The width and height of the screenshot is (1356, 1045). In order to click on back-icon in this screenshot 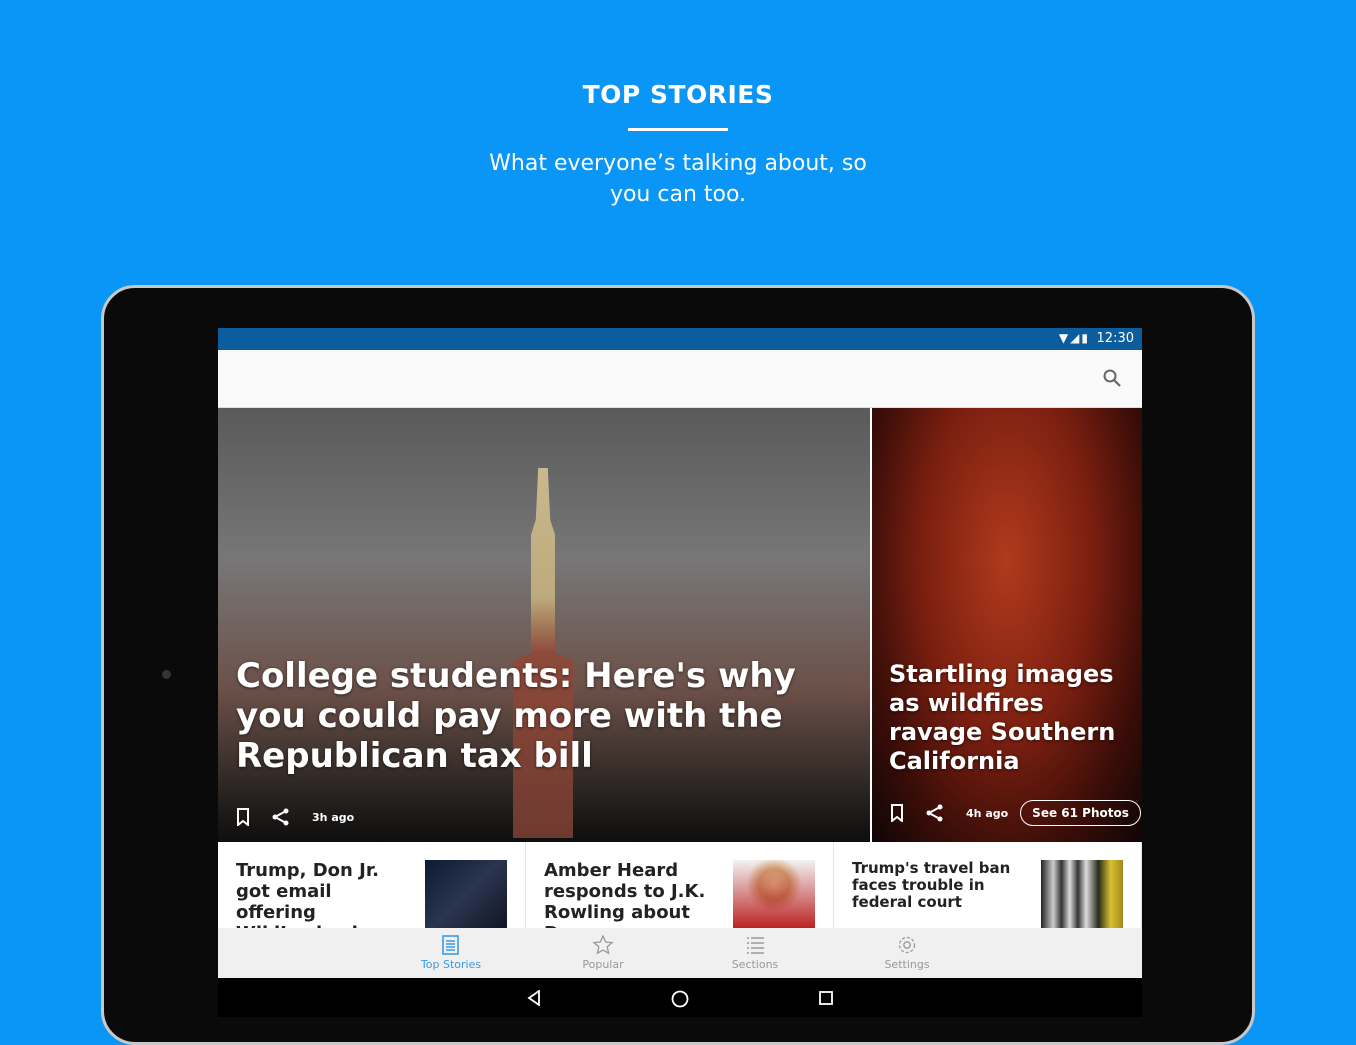, I will do `click(534, 999)`.